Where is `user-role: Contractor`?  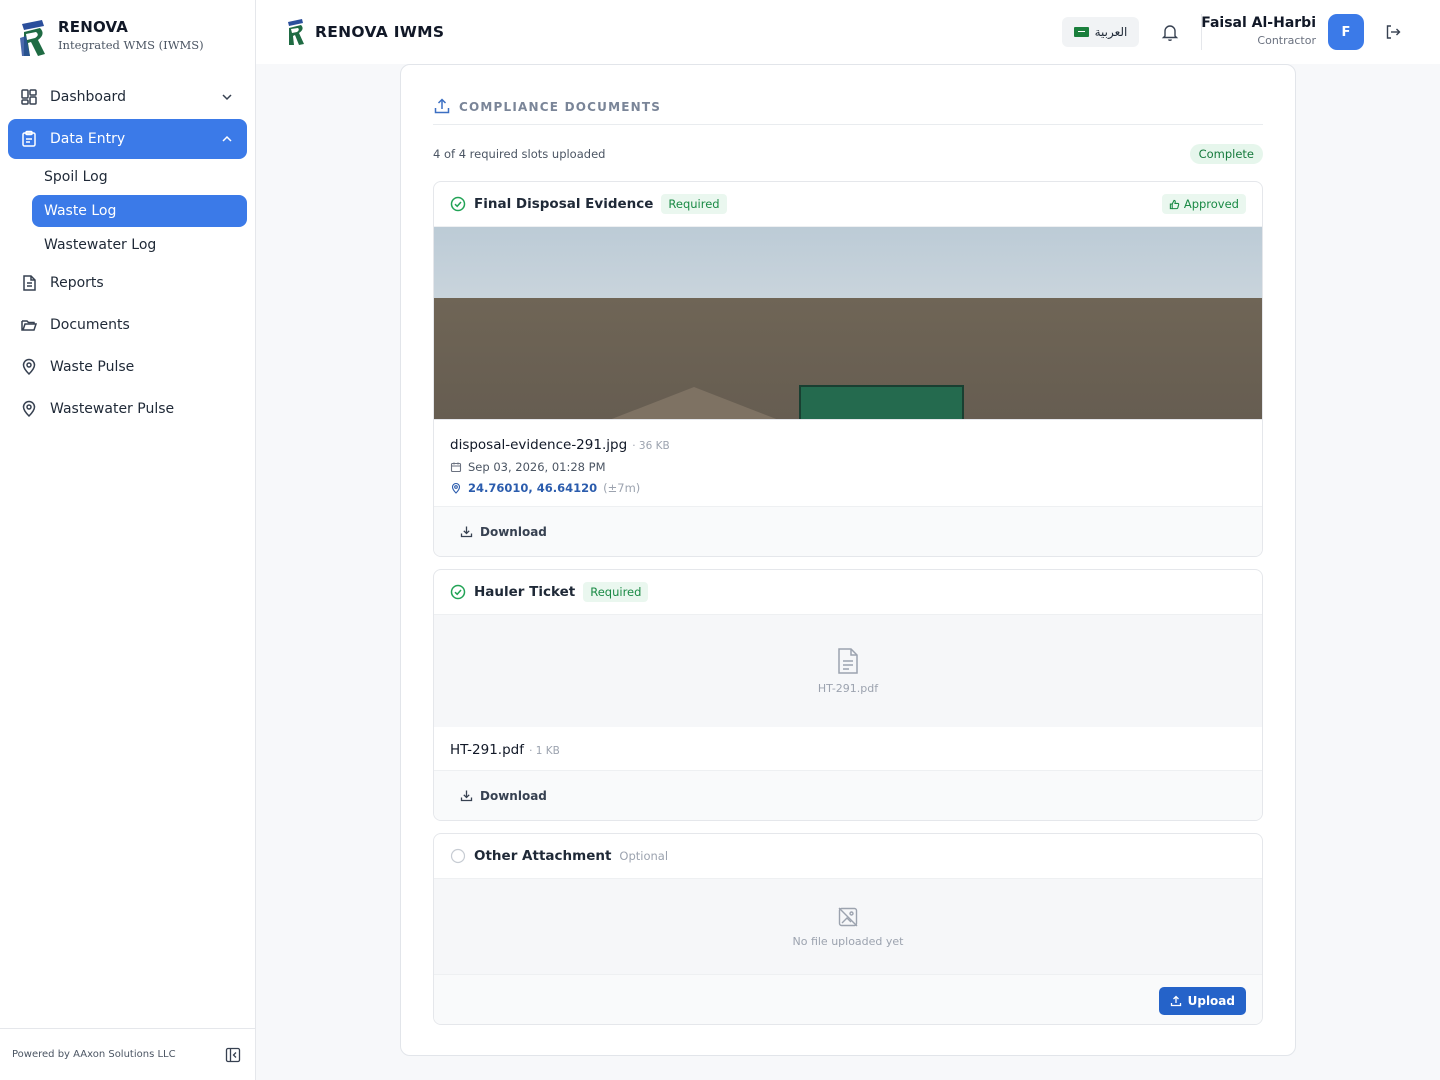
user-role: Contractor is located at coordinates (1286, 40).